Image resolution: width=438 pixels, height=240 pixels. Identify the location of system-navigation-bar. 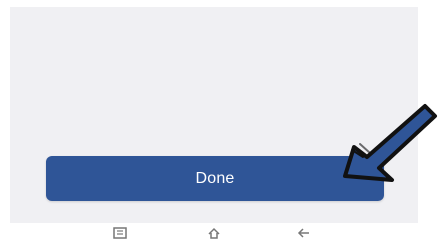
(219, 231).